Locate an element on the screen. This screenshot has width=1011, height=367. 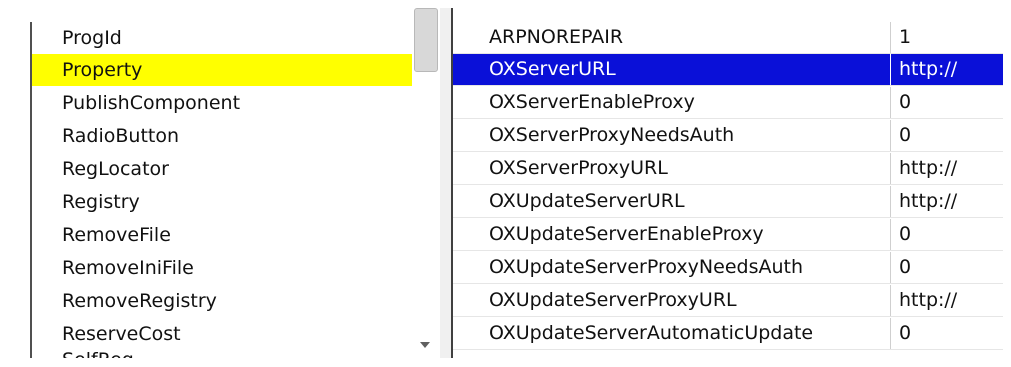
property-row: OXUpdateServerProxyURL http:// is located at coordinates (728, 301).